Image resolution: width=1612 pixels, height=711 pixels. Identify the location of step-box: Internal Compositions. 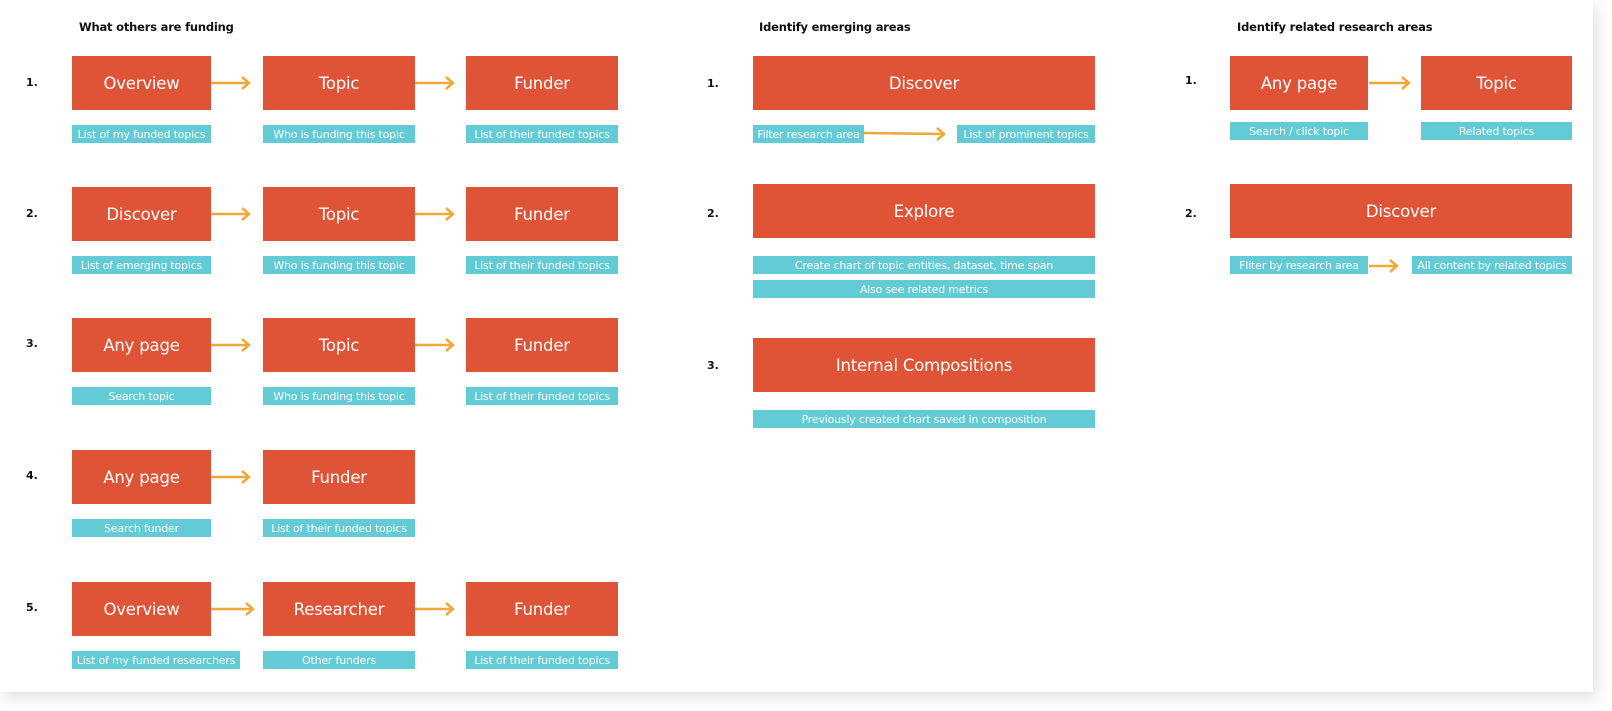
(924, 365).